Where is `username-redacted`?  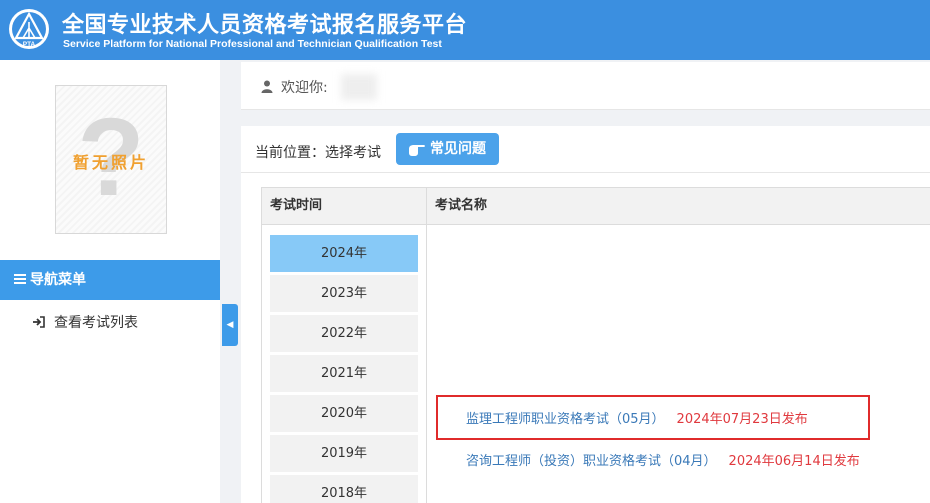
username-redacted is located at coordinates (359, 87).